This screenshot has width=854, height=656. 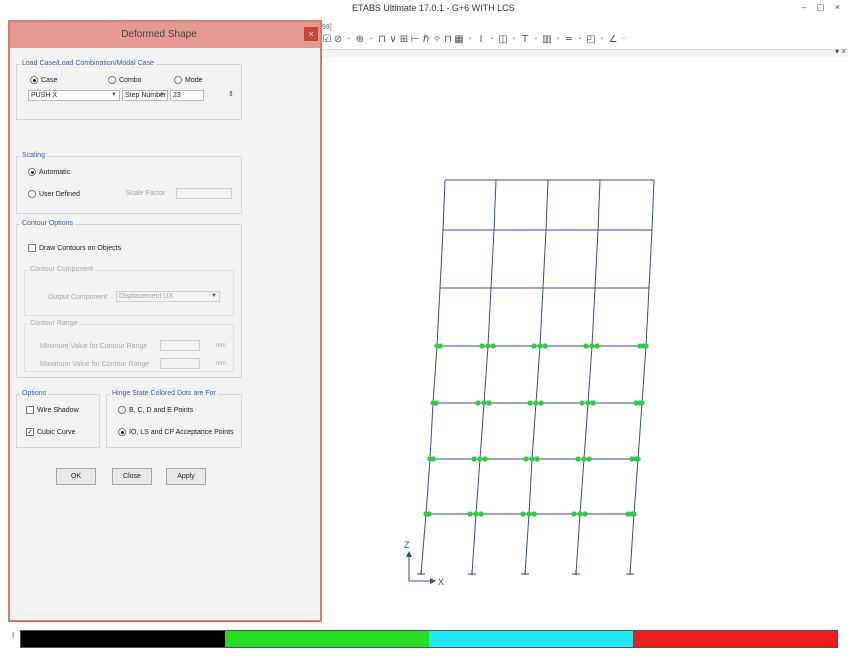 What do you see at coordinates (837, 7) in the screenshot?
I see `close-window-button: ×` at bounding box center [837, 7].